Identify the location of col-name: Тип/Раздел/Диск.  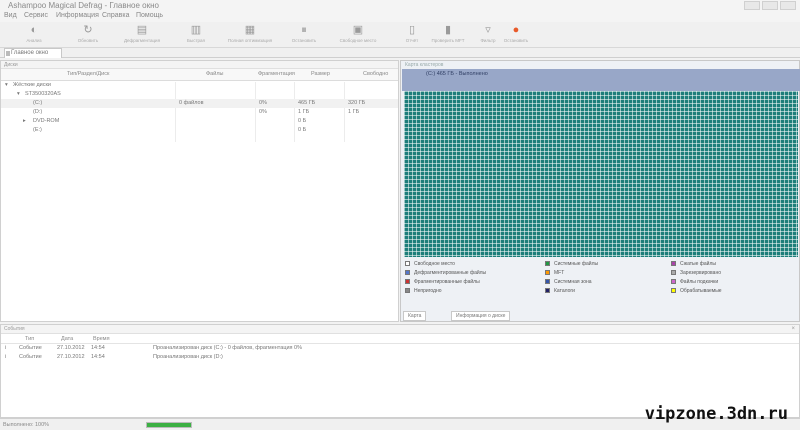
(88, 74).